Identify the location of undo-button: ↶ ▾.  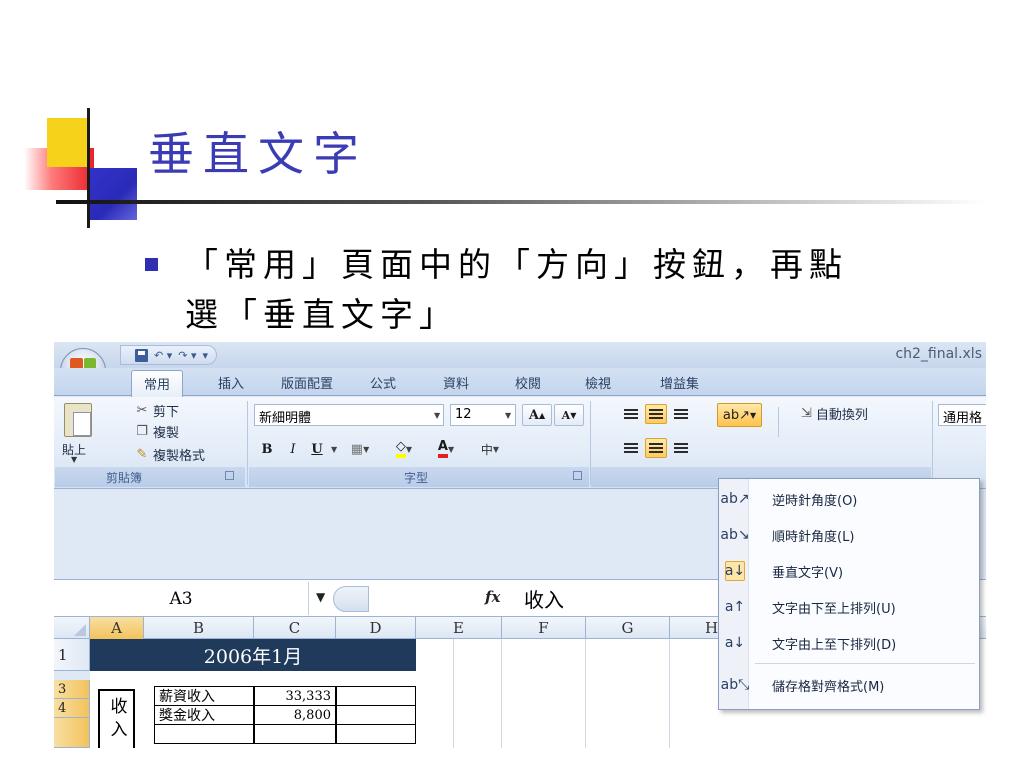
(163, 355).